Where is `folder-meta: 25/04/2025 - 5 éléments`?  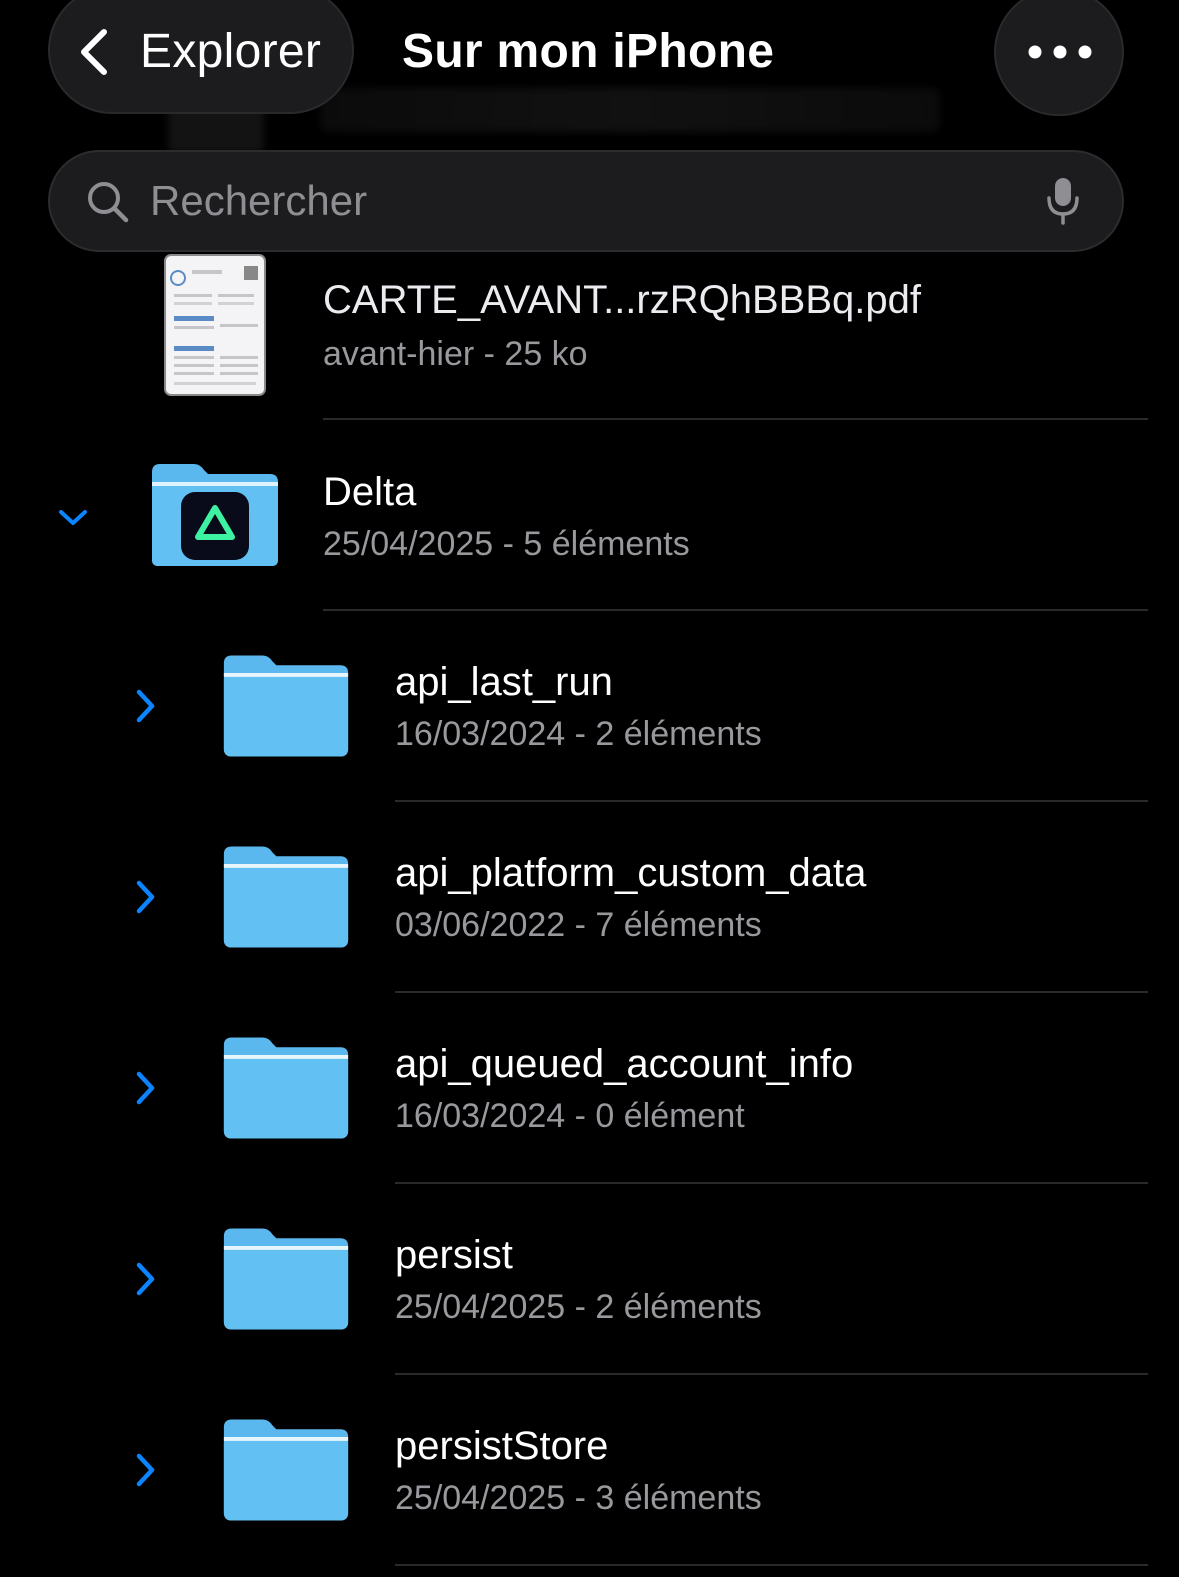 folder-meta: 25/04/2025 - 5 éléments is located at coordinates (506, 544).